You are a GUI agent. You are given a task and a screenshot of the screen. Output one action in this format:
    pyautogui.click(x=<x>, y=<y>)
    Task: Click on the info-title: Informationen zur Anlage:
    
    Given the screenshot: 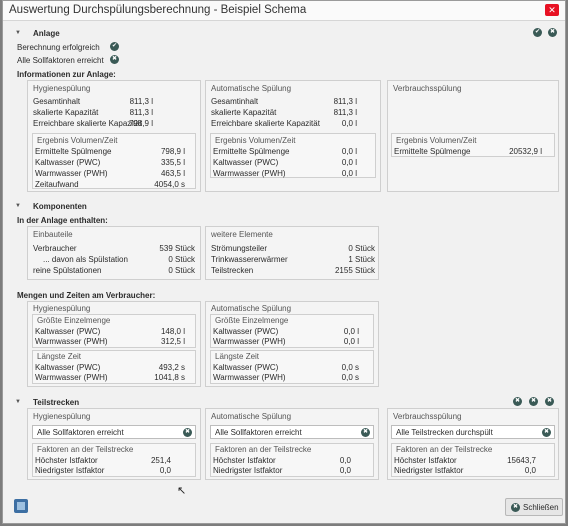 What is the action you would take?
    pyautogui.click(x=66, y=74)
    